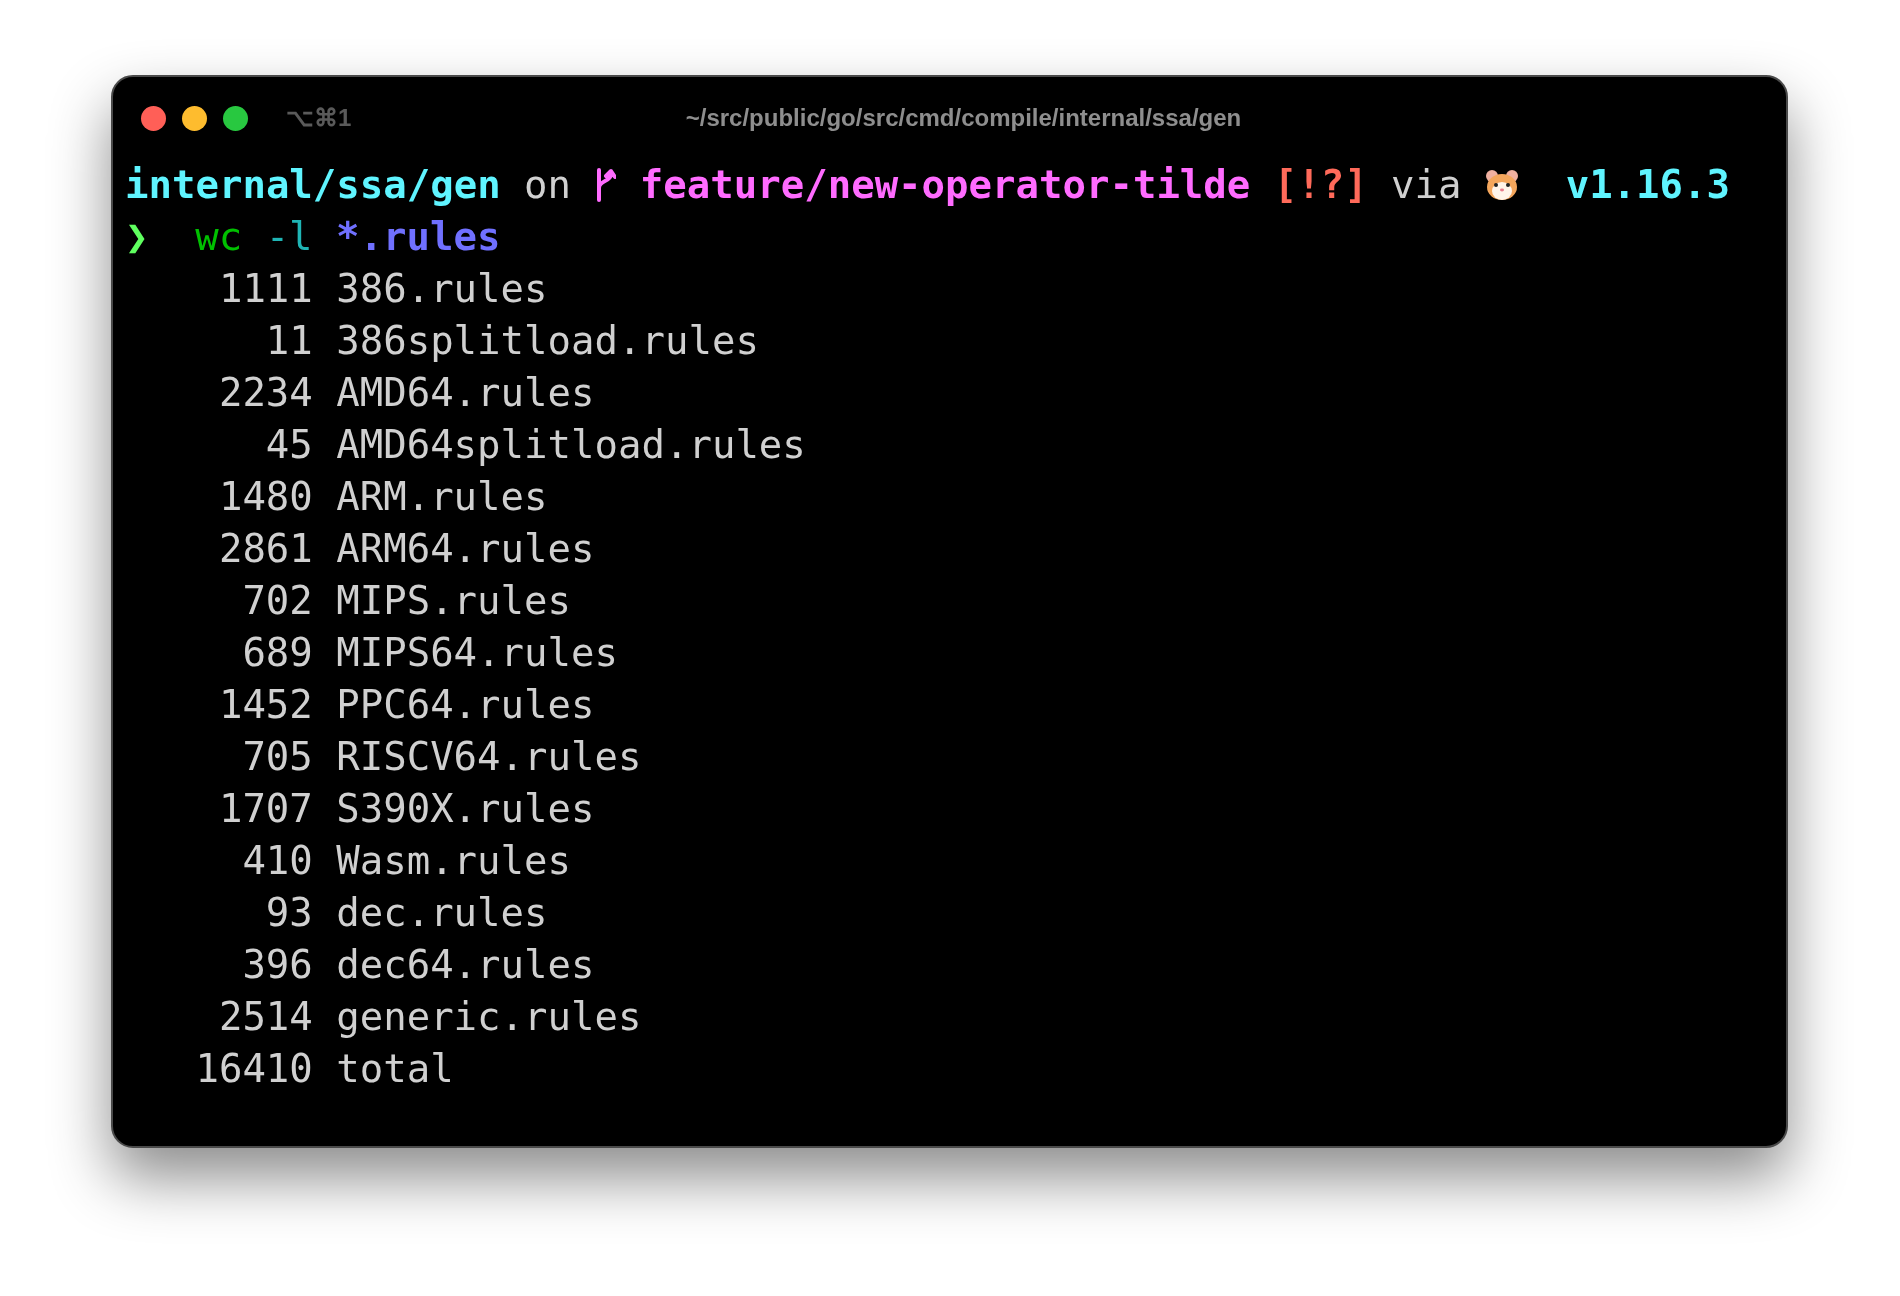 This screenshot has height=1296, width=1900. I want to click on file-name: MIPS64.rules, so click(477, 653).